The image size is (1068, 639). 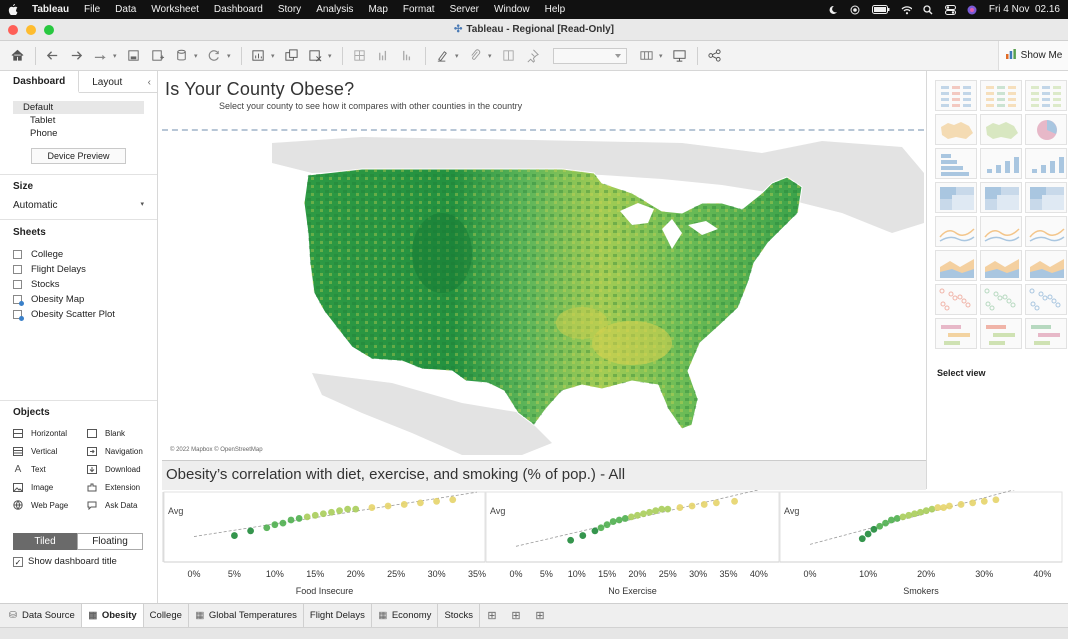 What do you see at coordinates (956, 265) in the screenshot?
I see `area-continuous-thumbnail-icon` at bounding box center [956, 265].